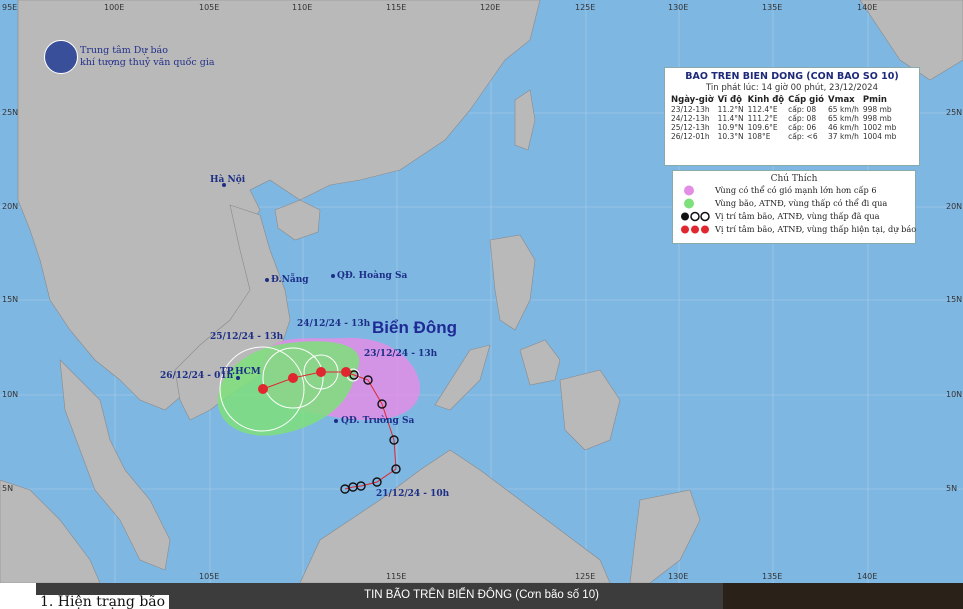 The height and width of the screenshot is (609, 963). What do you see at coordinates (730, 136) in the screenshot?
I see `cell: 10.3°N` at bounding box center [730, 136].